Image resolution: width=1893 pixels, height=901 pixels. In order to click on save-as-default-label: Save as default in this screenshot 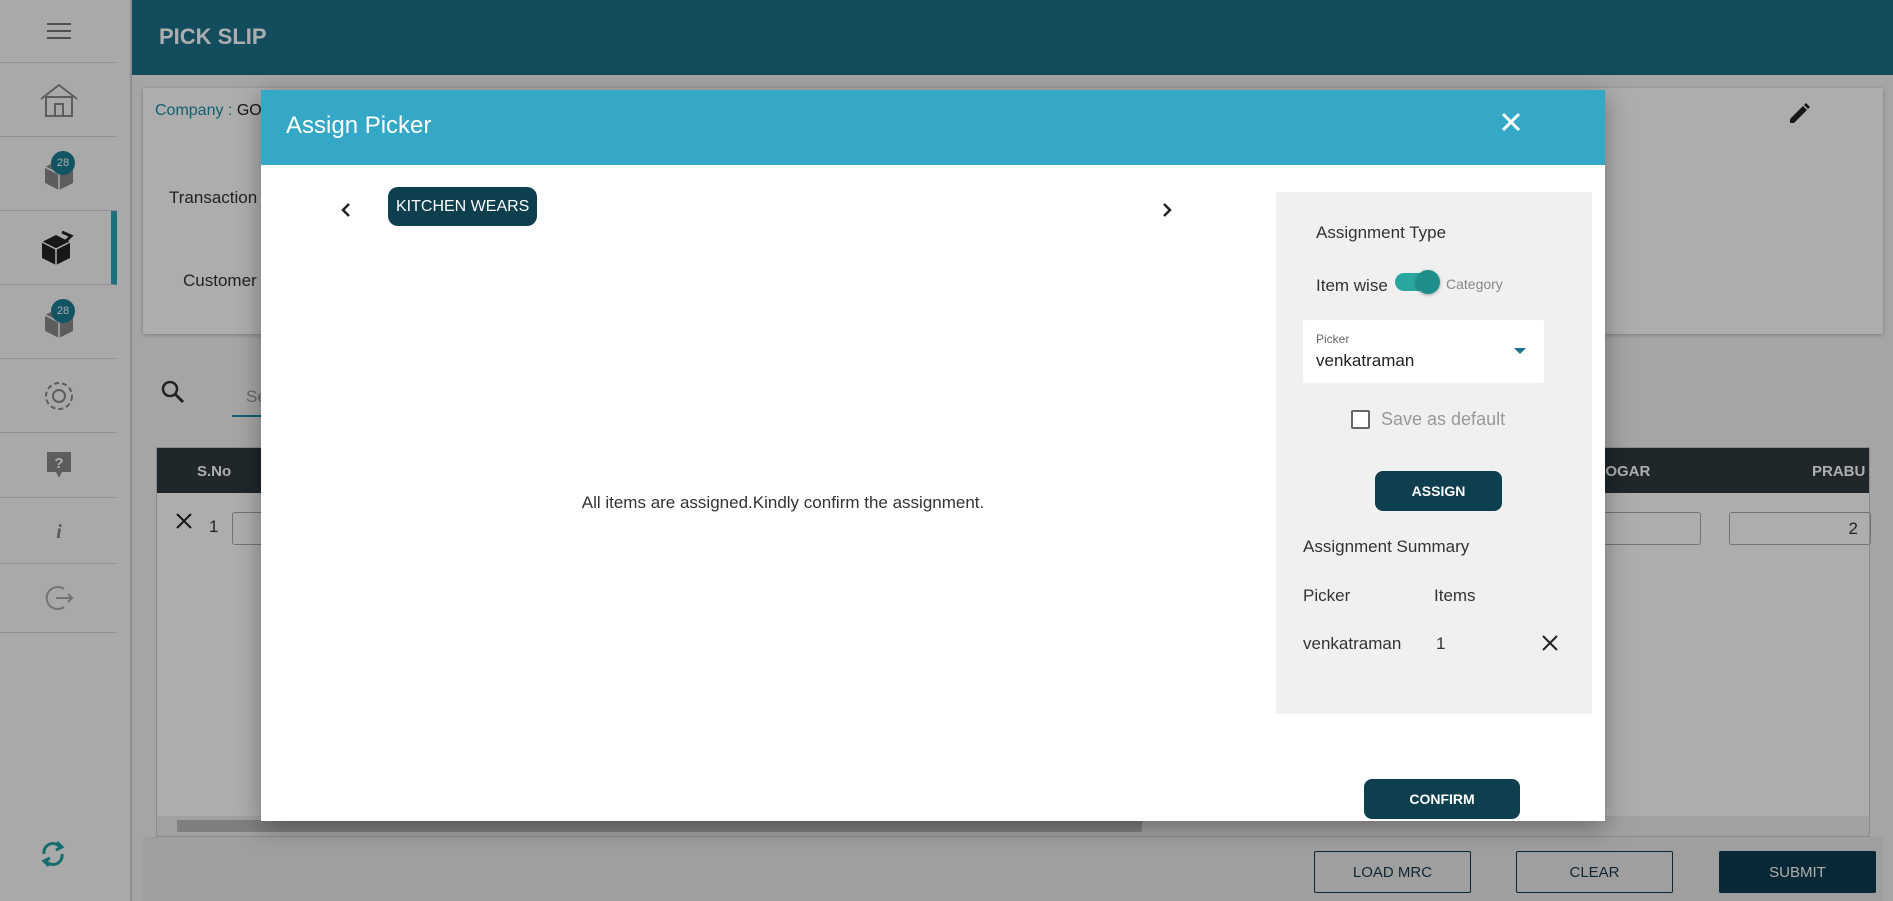, I will do `click(1443, 419)`.